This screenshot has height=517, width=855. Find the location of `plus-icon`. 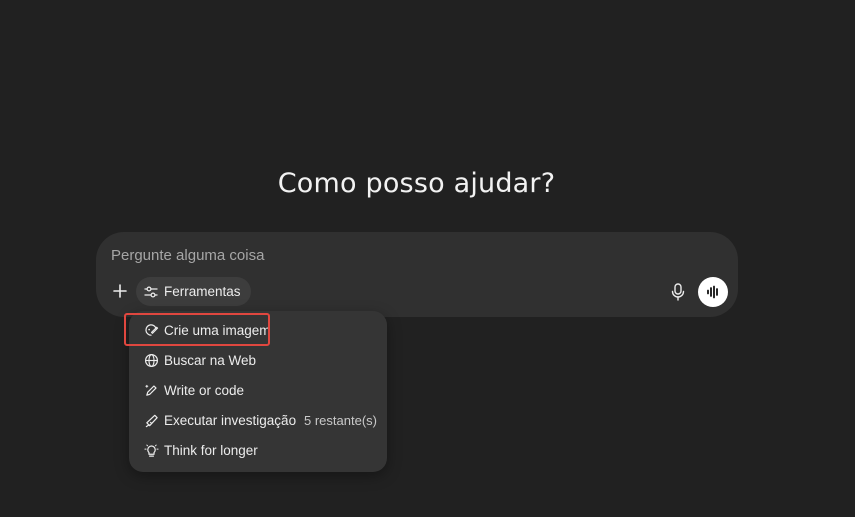

plus-icon is located at coordinates (120, 291).